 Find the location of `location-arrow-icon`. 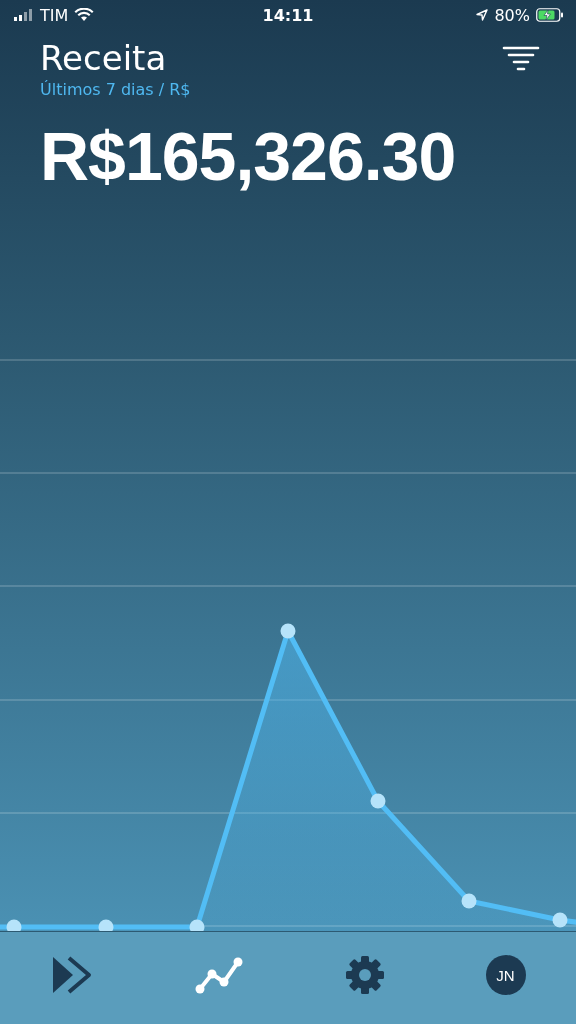

location-arrow-icon is located at coordinates (482, 15).